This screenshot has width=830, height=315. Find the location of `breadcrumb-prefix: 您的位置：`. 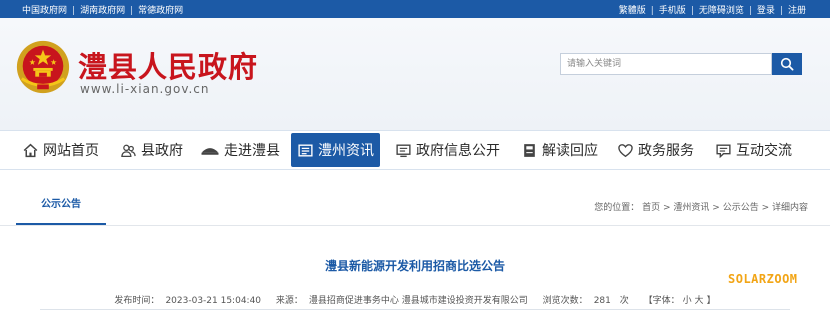

breadcrumb-prefix: 您的位置： is located at coordinates (617, 208).